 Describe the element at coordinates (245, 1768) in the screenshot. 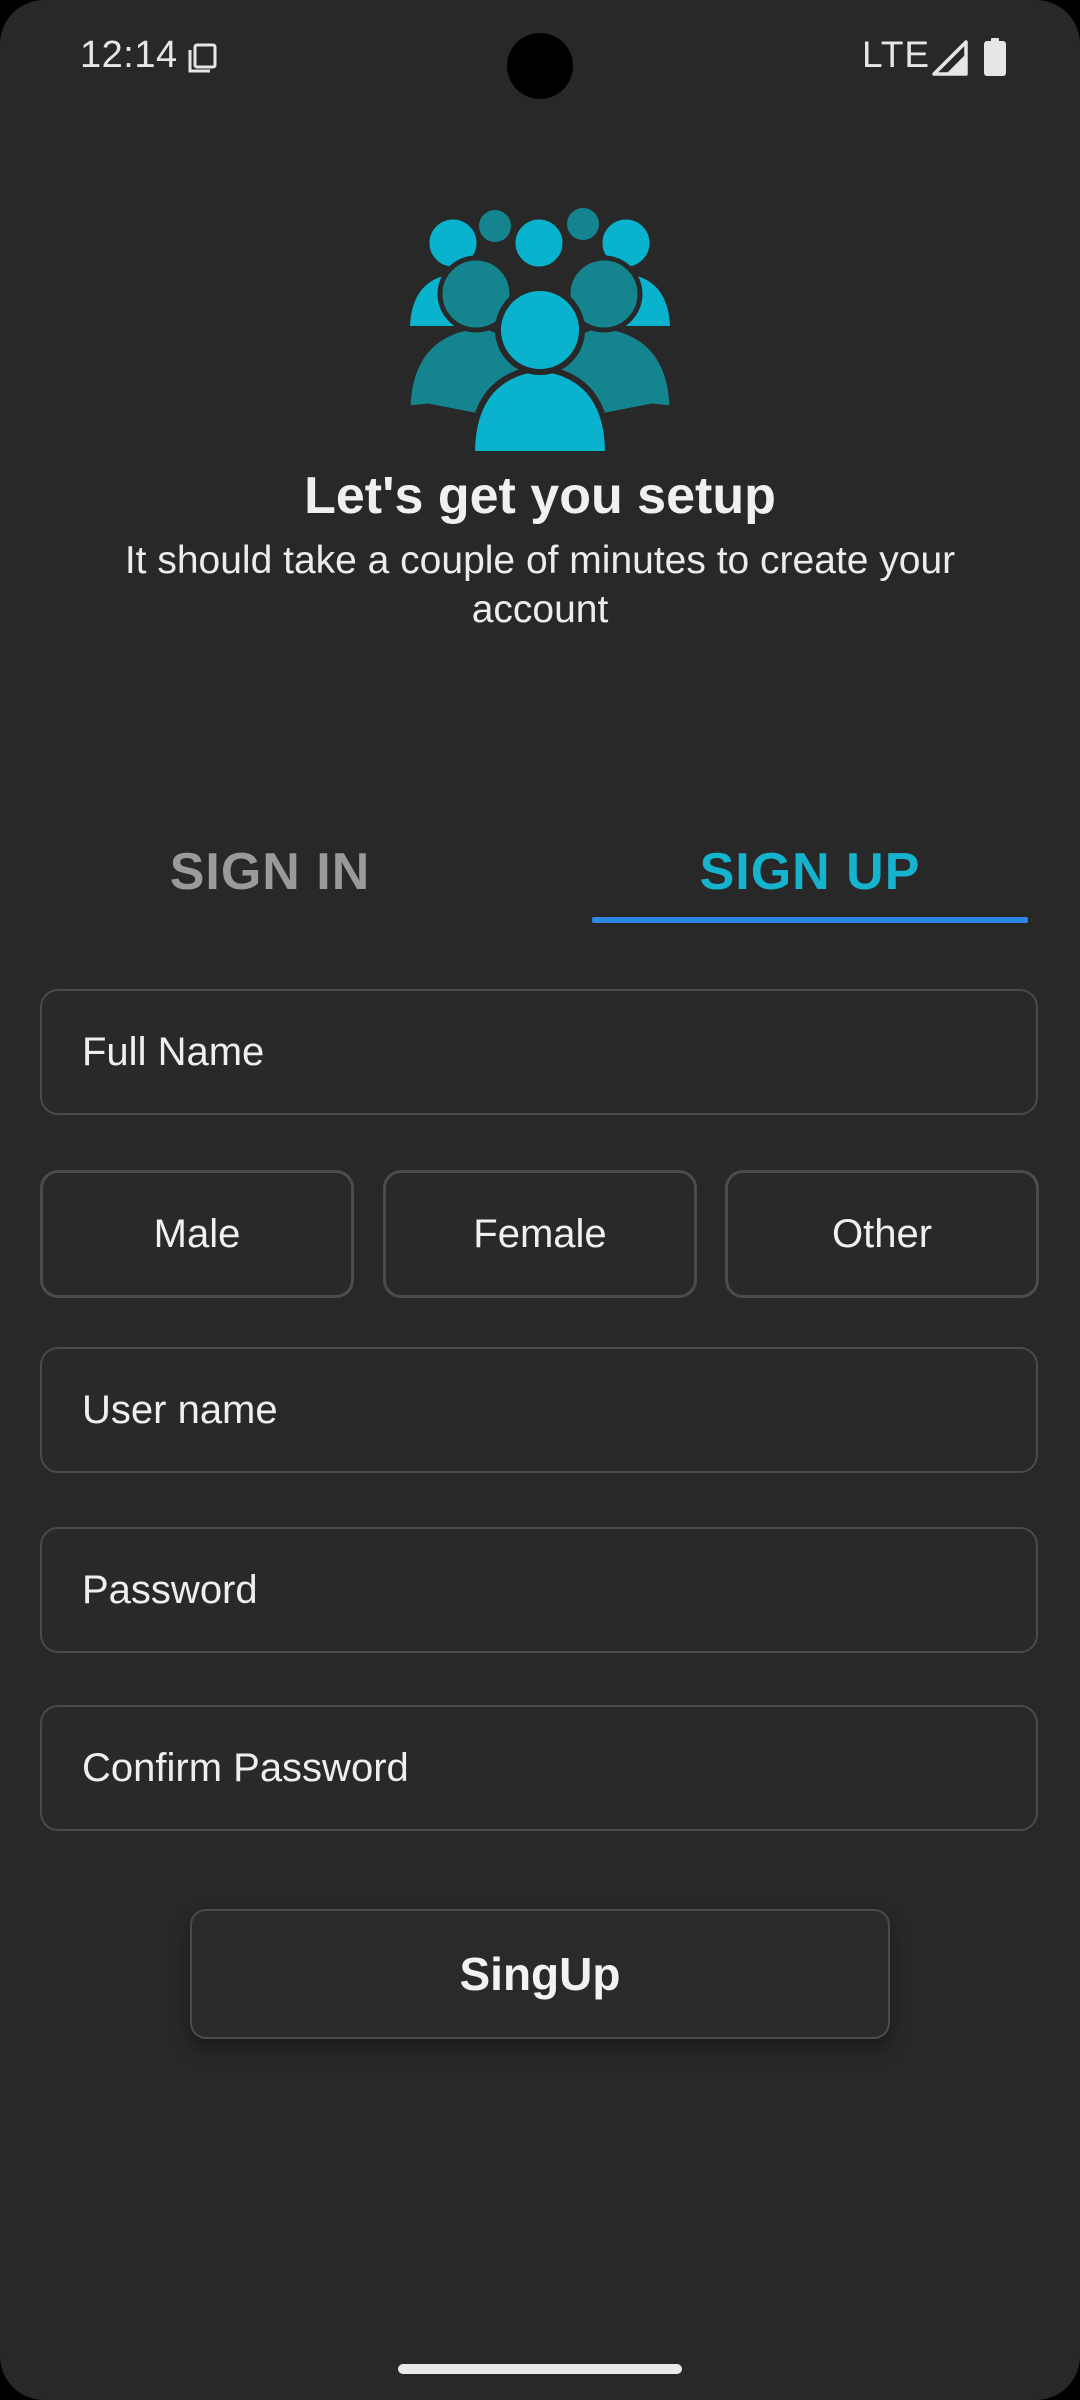

I see `confirm-password-placeholder: Confirm Password` at that location.